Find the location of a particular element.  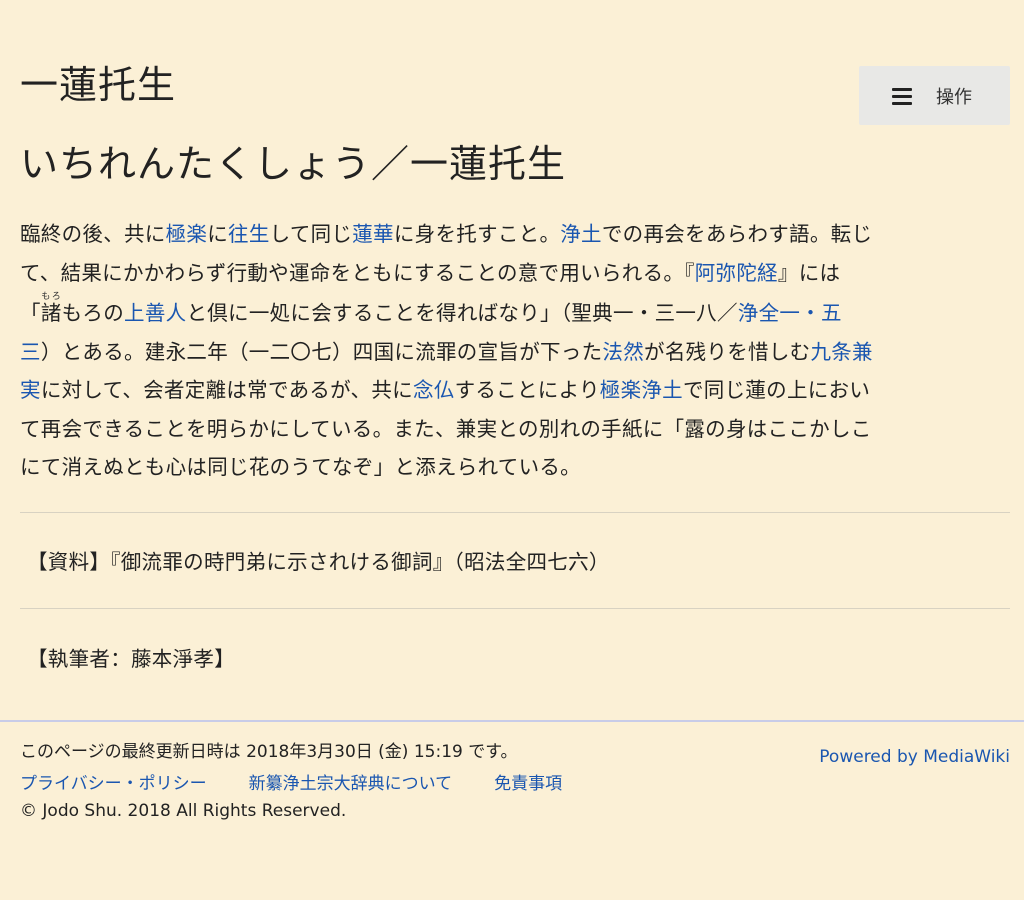

body-text: での再会をあらわす語。転じ is located at coordinates (737, 234).